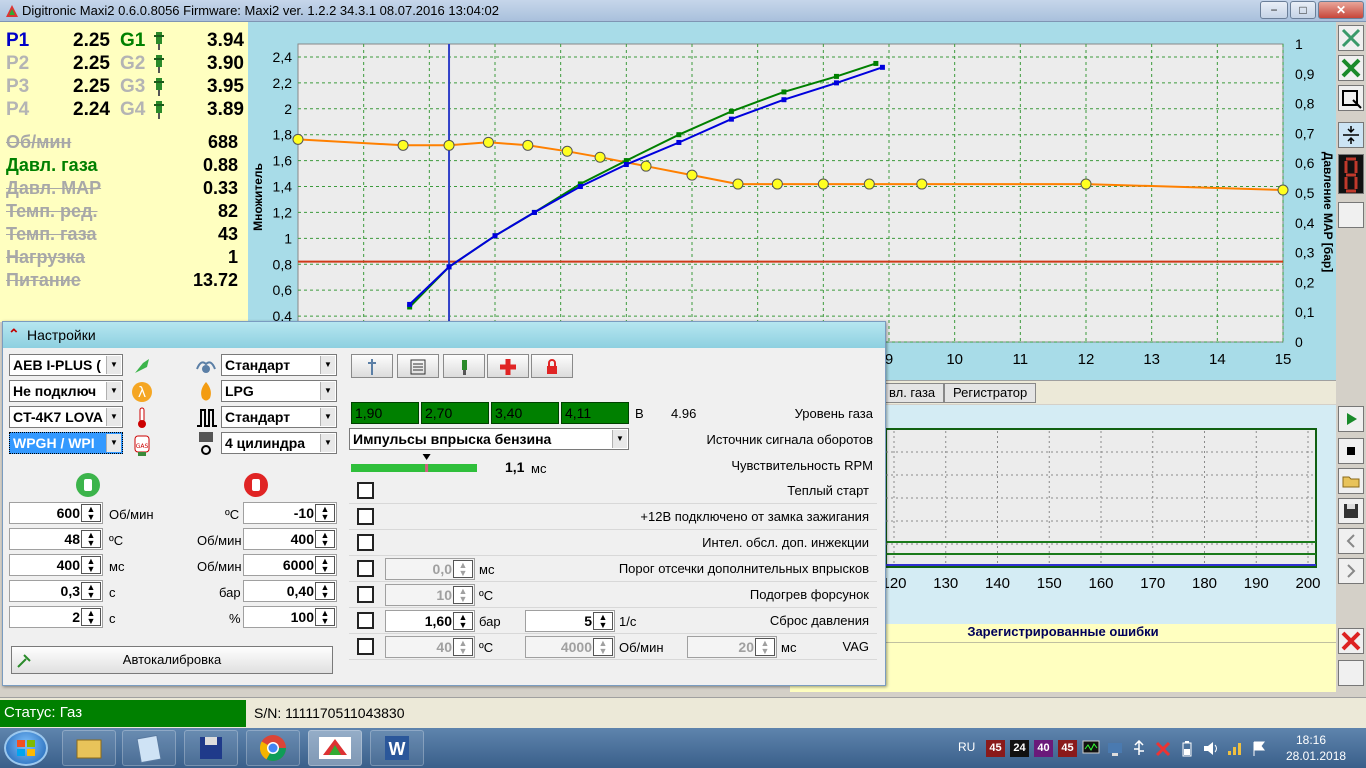 The image size is (1366, 768). What do you see at coordinates (995, 748) in the screenshot?
I see `tray-badge-1: 45` at bounding box center [995, 748].